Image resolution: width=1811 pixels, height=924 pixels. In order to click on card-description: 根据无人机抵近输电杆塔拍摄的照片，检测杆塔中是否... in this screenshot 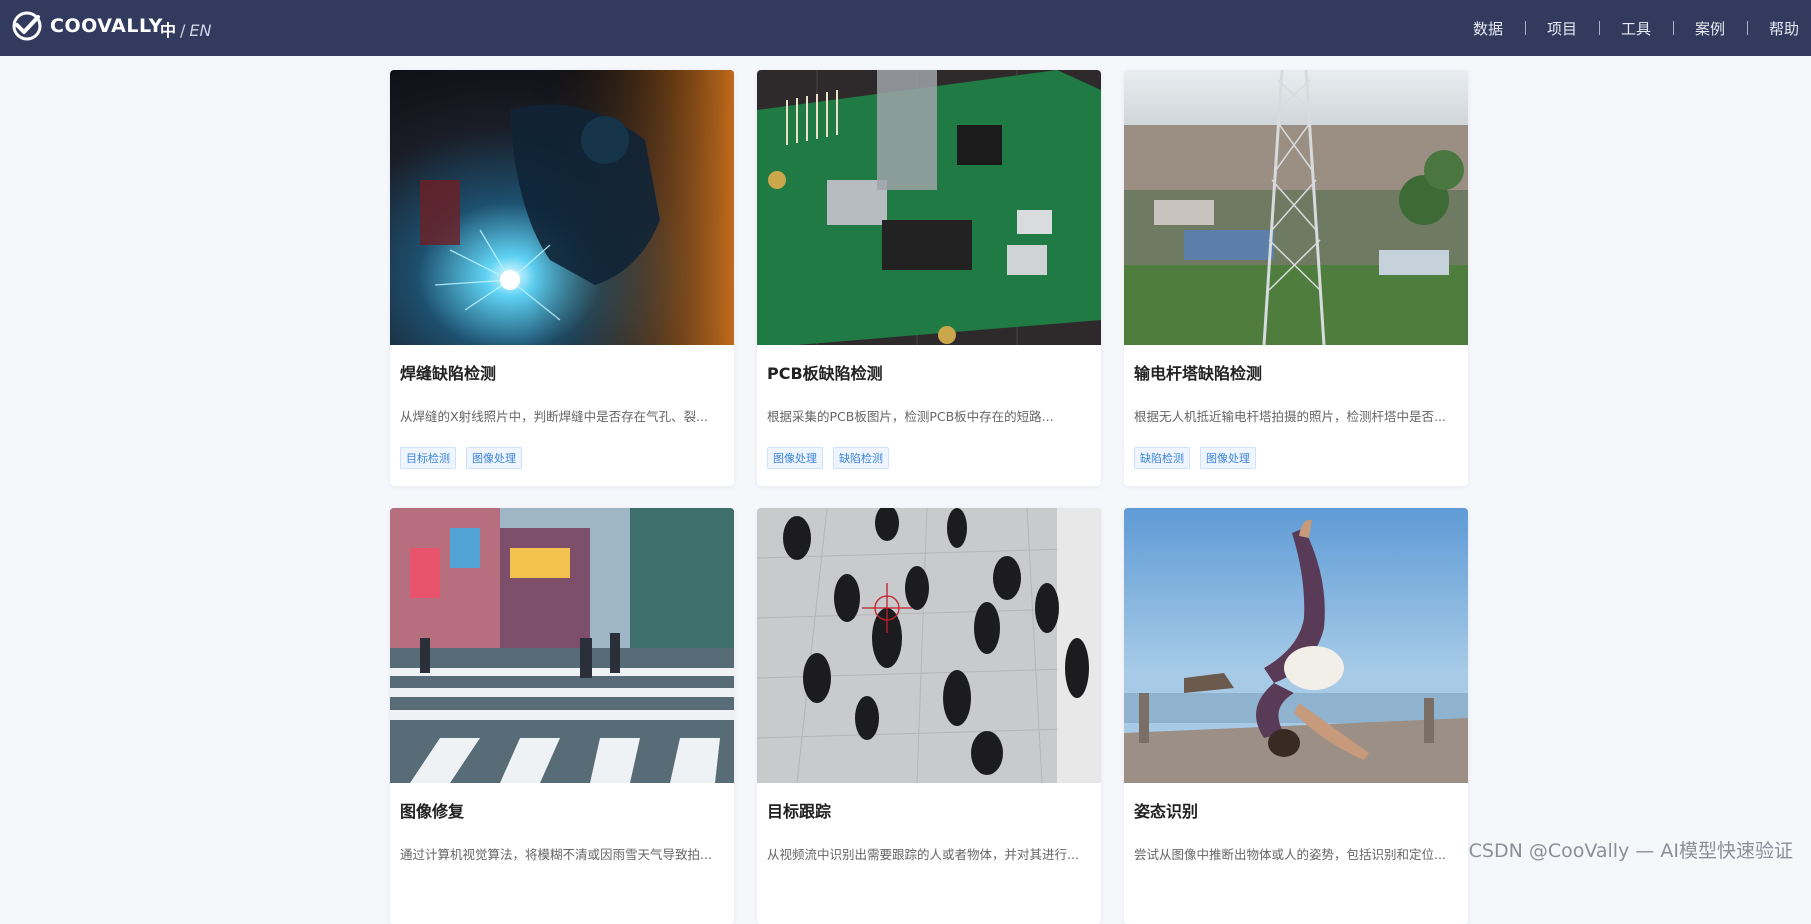, I will do `click(1290, 416)`.